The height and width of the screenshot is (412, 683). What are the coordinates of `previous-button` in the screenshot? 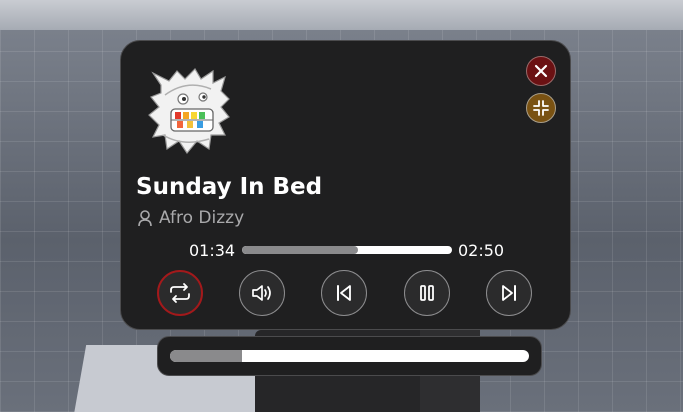 It's located at (344, 293).